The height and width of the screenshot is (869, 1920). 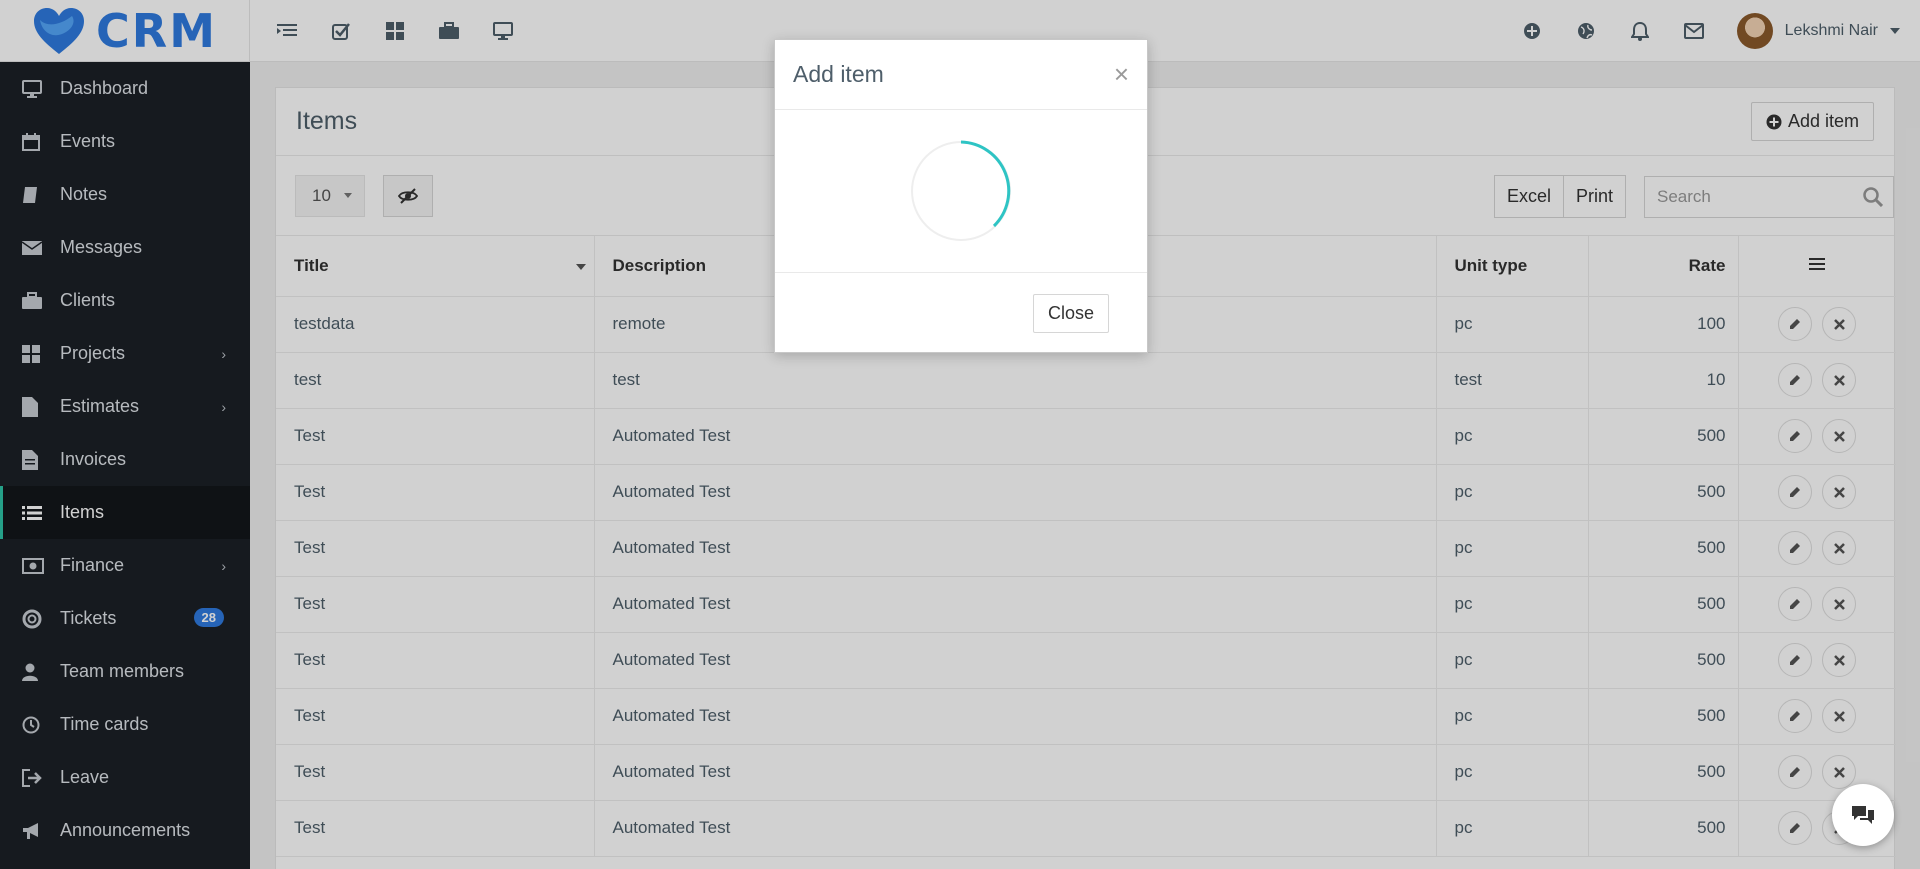 I want to click on modal-footer: Close, so click(x=961, y=313).